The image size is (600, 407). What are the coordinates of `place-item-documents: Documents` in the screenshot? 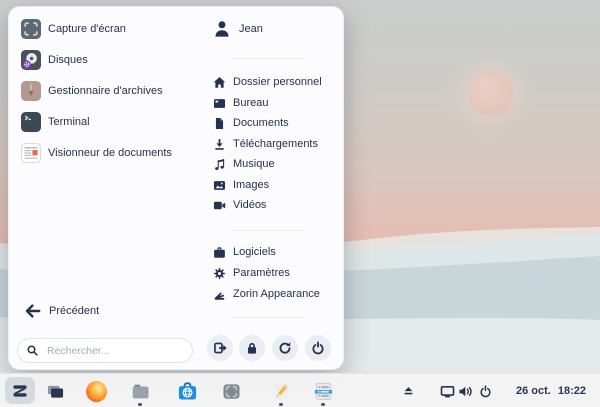 It's located at (251, 123).